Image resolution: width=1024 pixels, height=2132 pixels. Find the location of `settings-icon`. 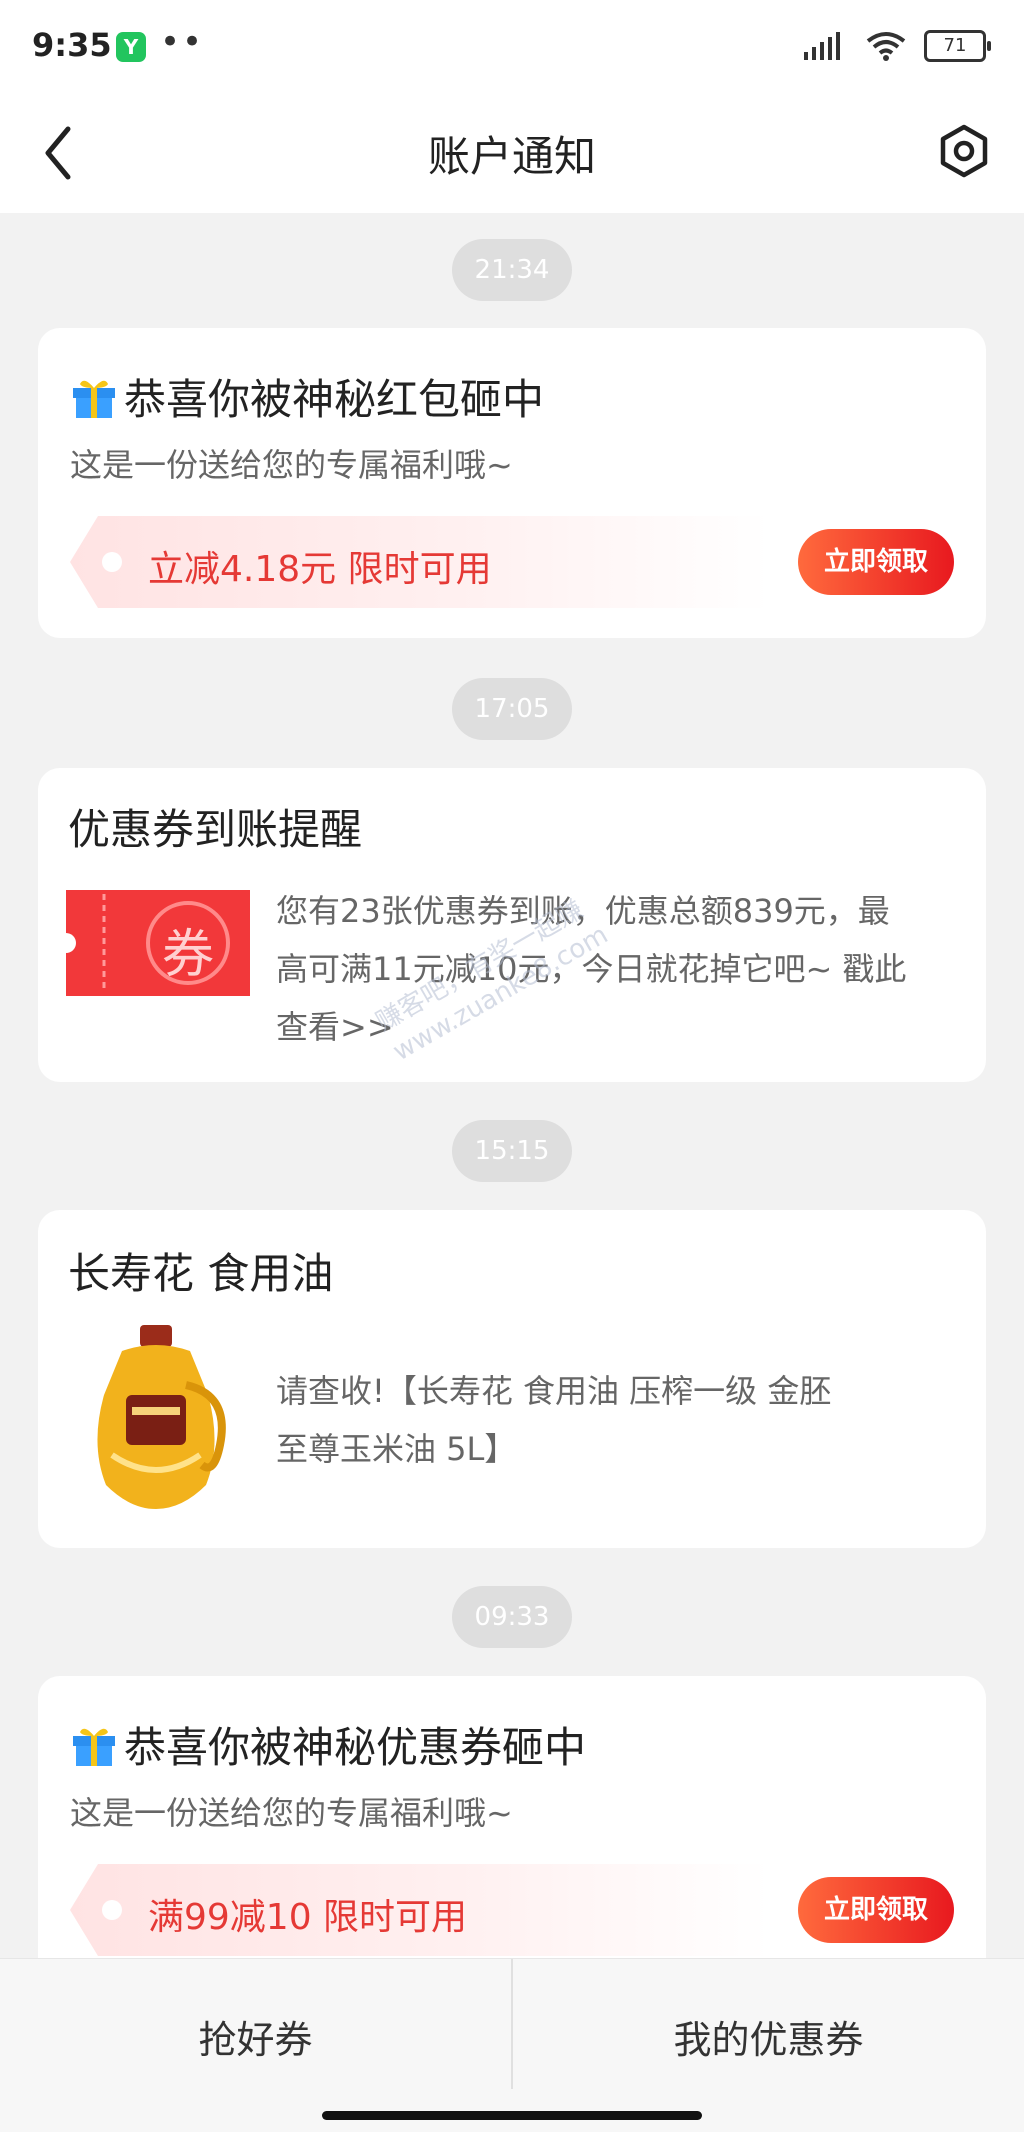

settings-icon is located at coordinates (964, 151).